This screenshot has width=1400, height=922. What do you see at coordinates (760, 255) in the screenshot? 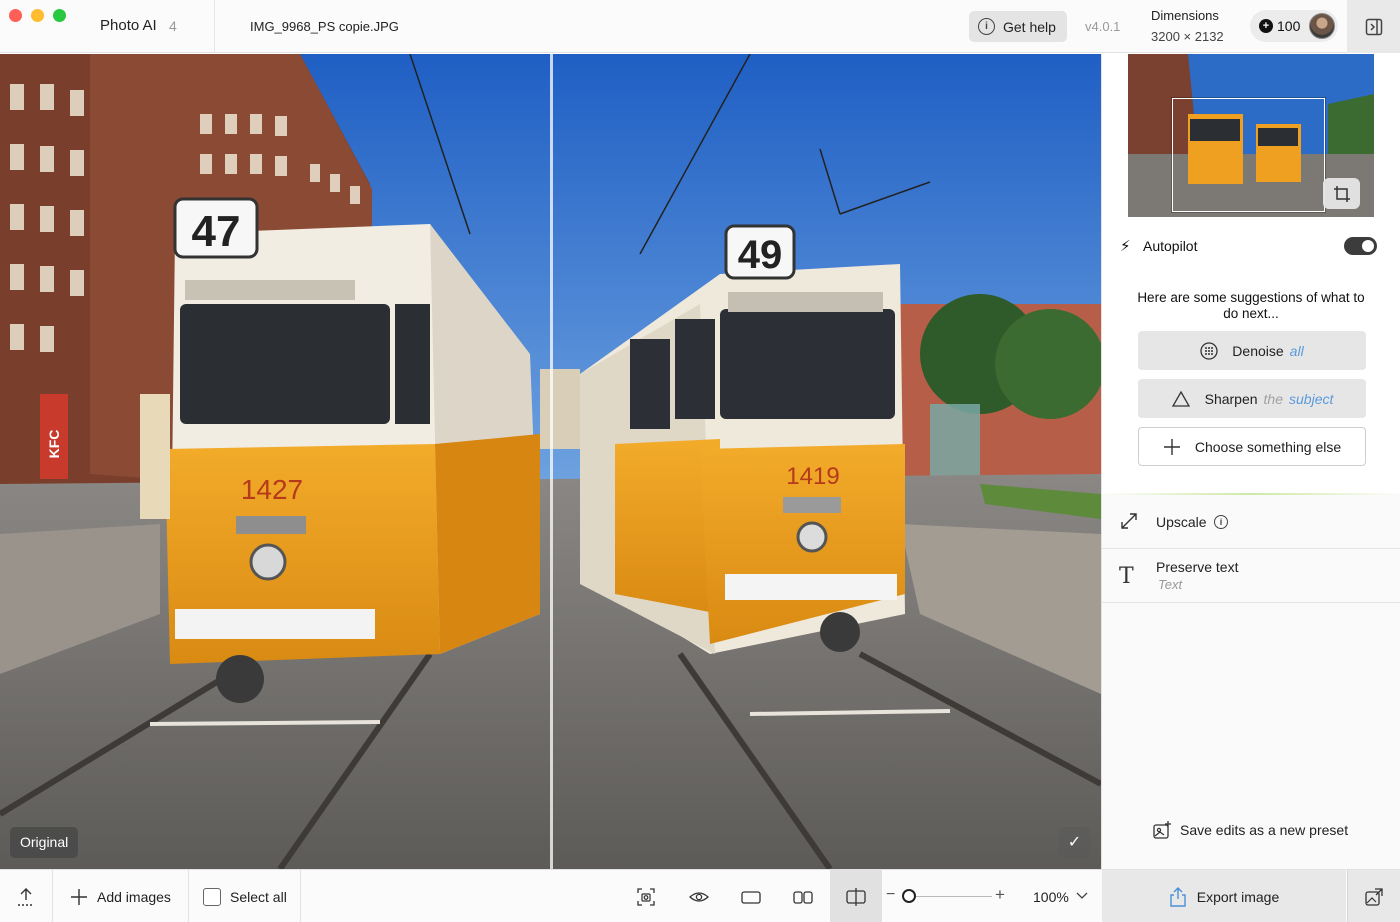
I see `right-tram-route-number: 49` at bounding box center [760, 255].